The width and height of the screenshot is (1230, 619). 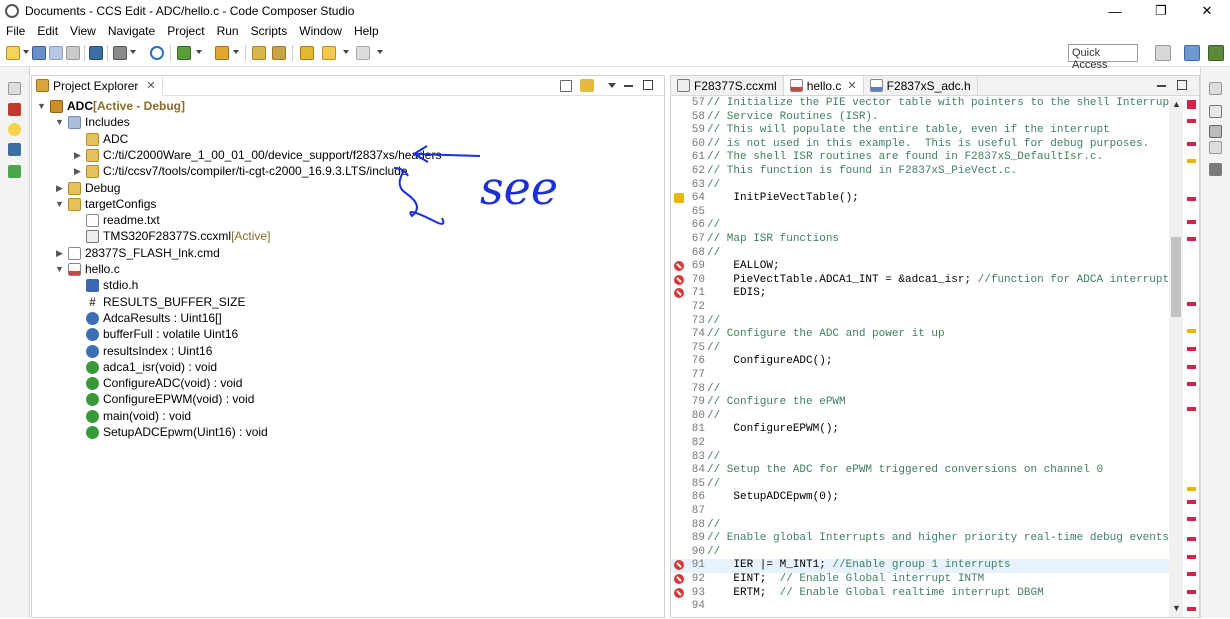 What do you see at coordinates (329, 53) in the screenshot?
I see `back-arrow-icon` at bounding box center [329, 53].